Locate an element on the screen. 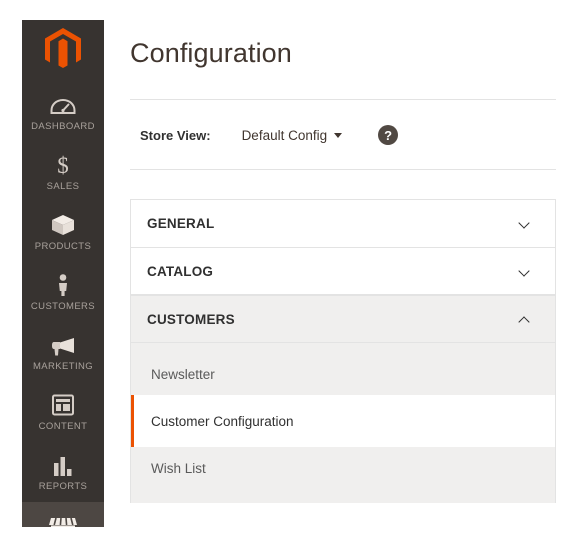  sidebar-item-customers: CUSTOMERS is located at coordinates (63, 292).